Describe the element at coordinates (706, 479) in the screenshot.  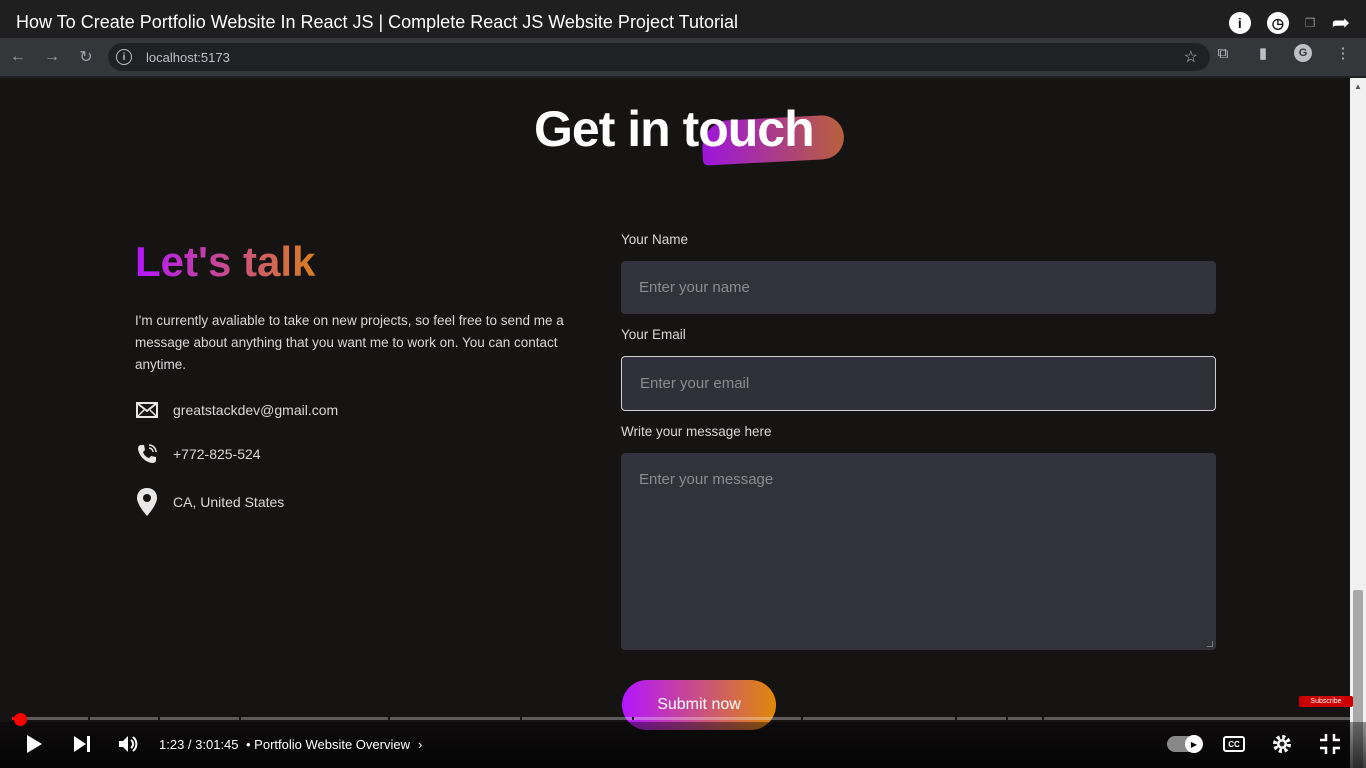
I see `message-placeholder: Enter your message` at that location.